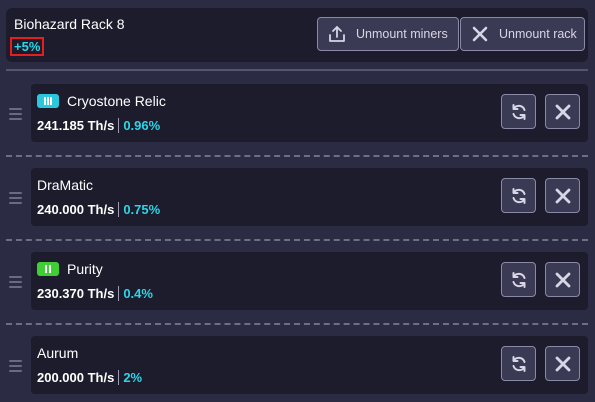 This screenshot has height=402, width=595. Describe the element at coordinates (538, 34) in the screenshot. I see `unmount-rack-label: Unmount rack` at that location.